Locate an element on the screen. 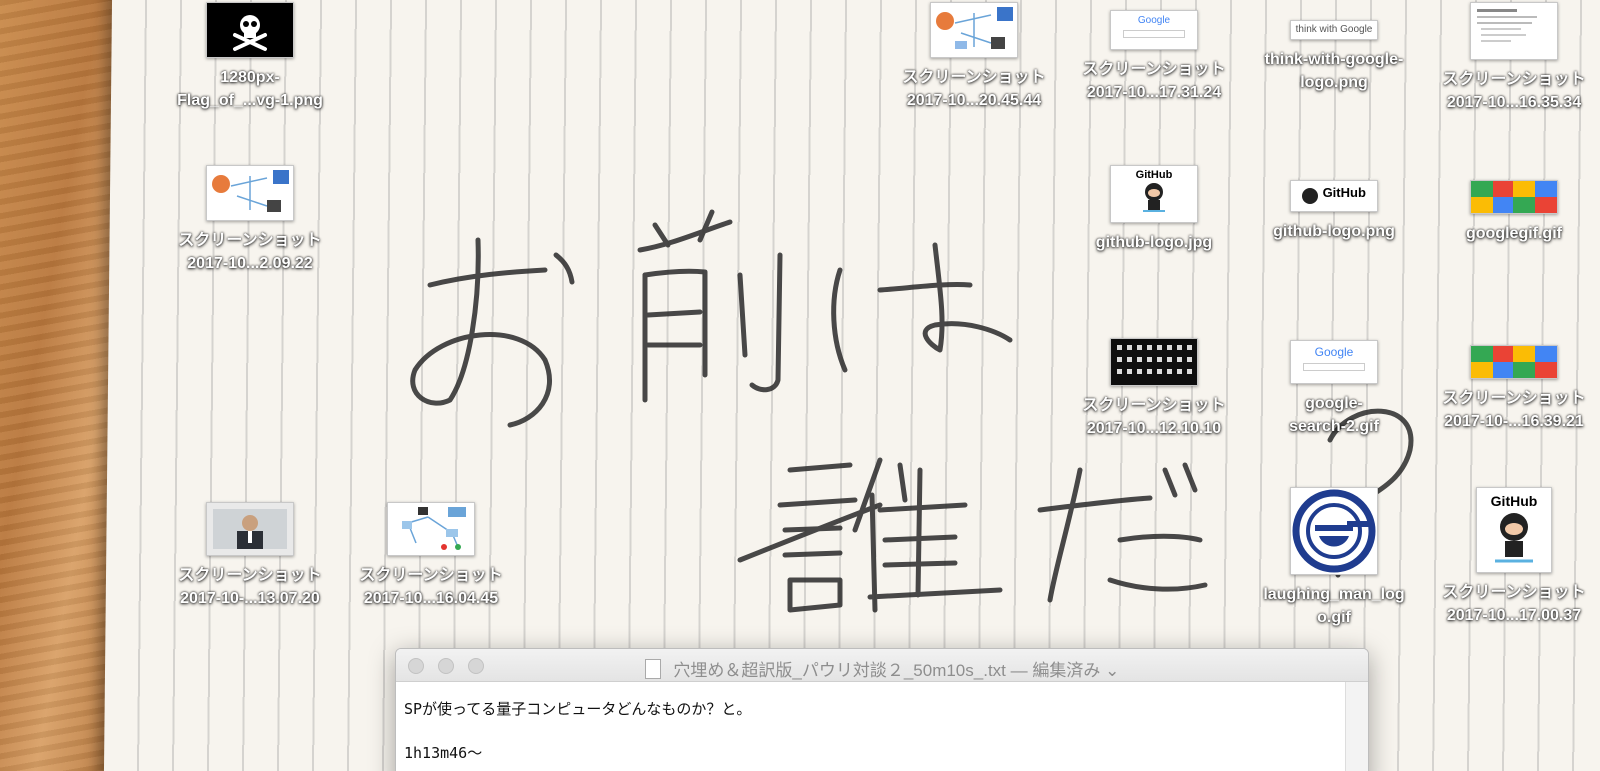 This screenshot has height=771, width=1600. document-icon is located at coordinates (652, 669).